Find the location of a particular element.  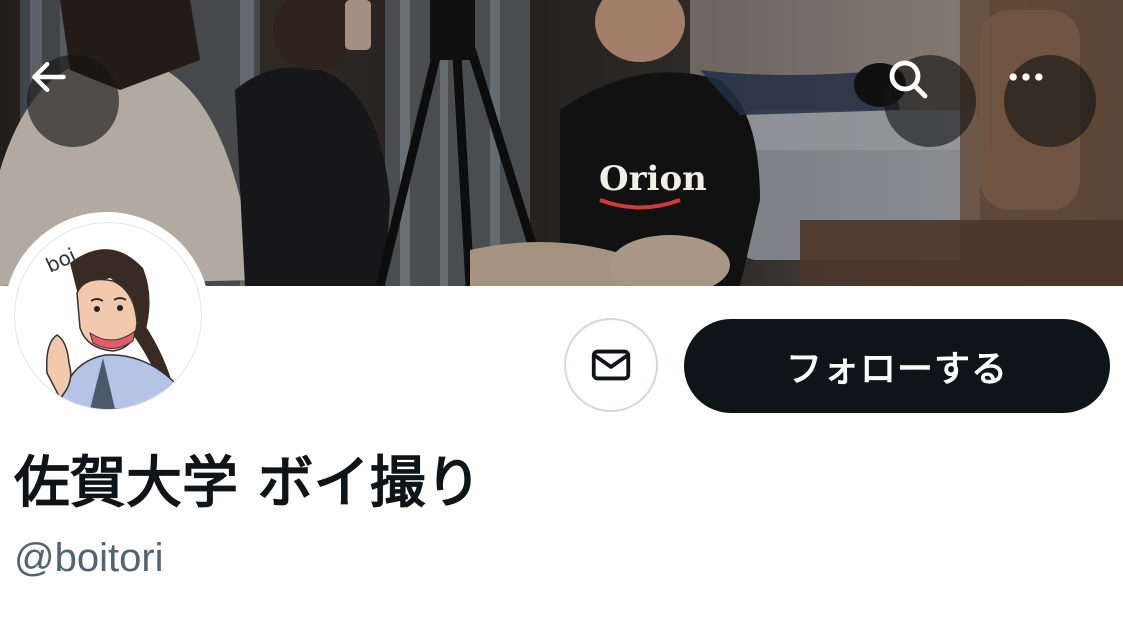

more-horizontal-icon is located at coordinates (1026, 77).